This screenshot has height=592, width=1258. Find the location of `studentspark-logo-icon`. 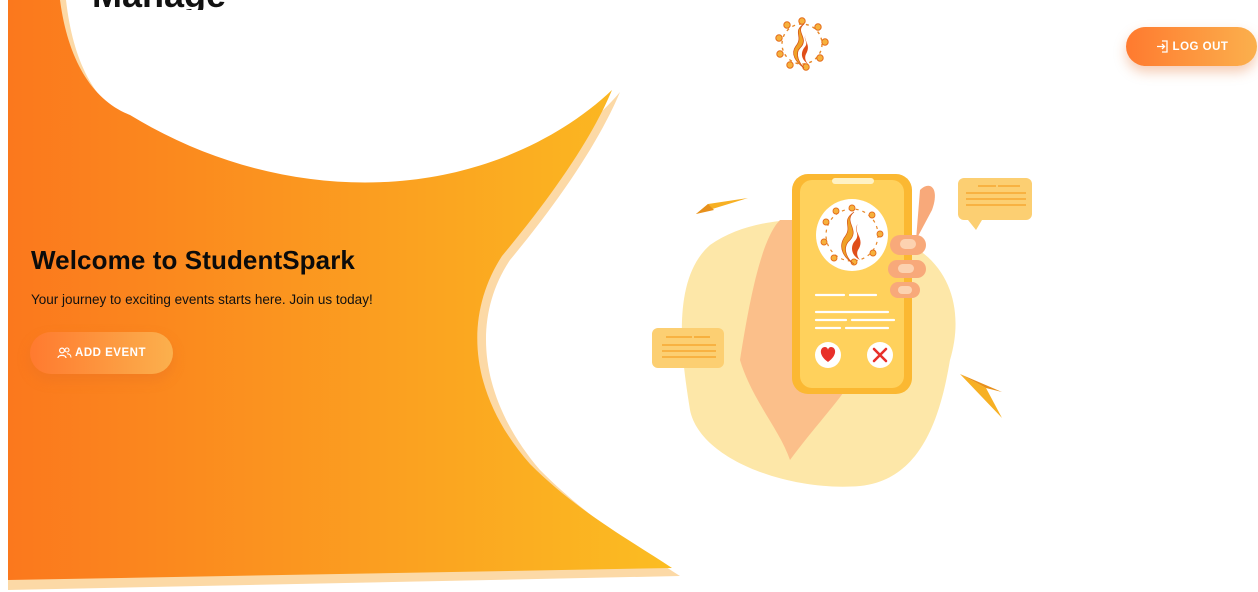

studentspark-logo-icon is located at coordinates (802, 44).